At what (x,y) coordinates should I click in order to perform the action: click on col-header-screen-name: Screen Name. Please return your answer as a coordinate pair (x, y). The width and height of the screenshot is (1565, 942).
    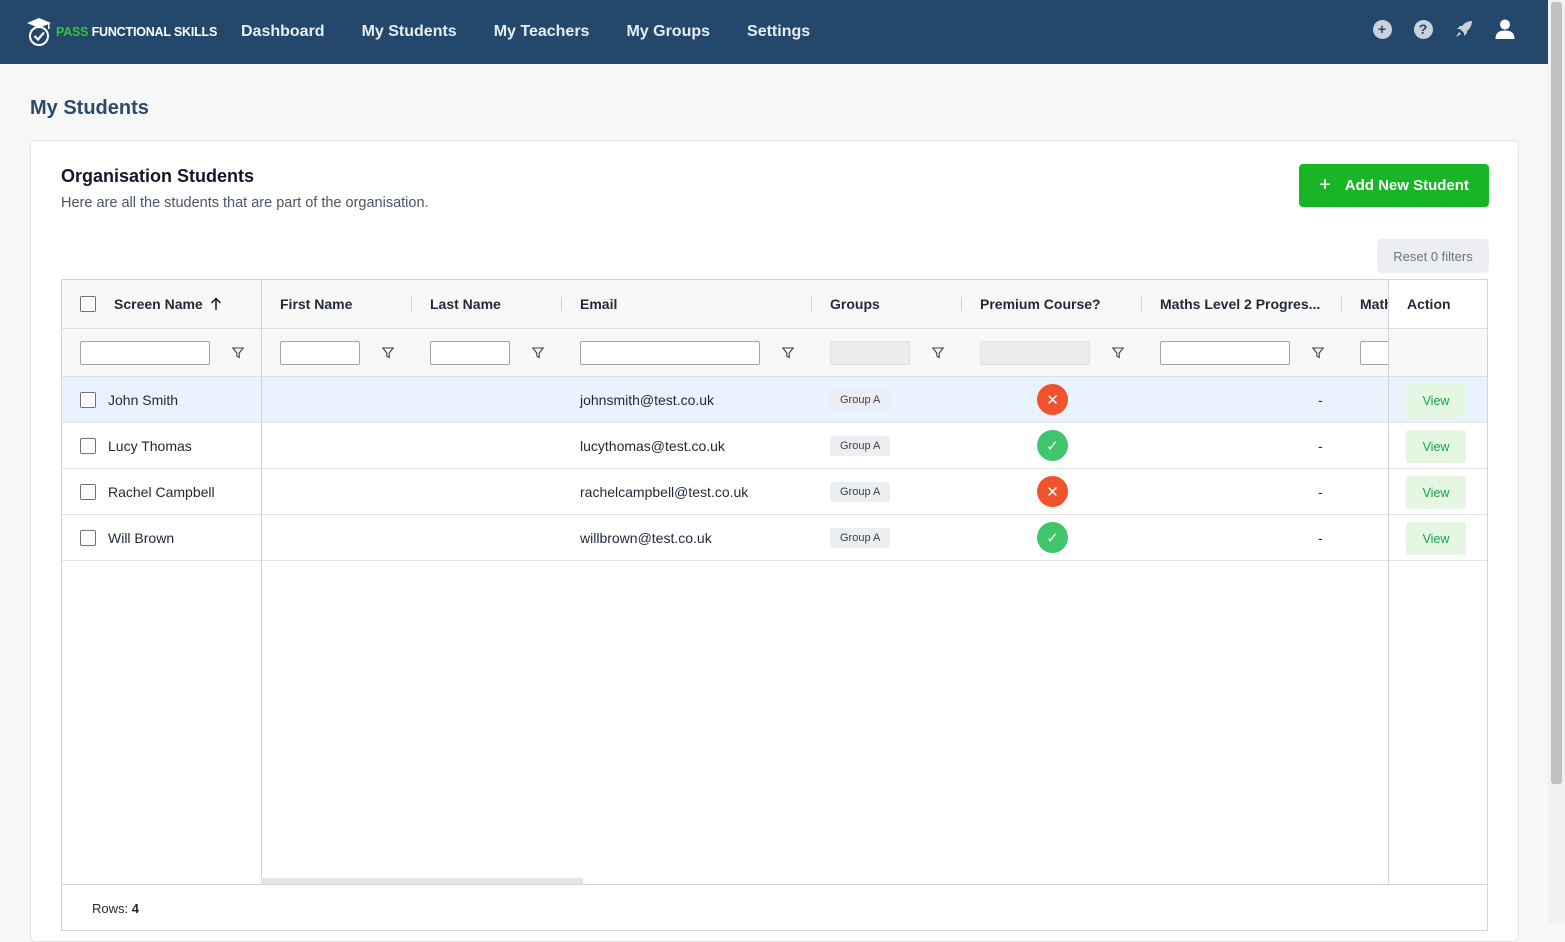
    Looking at the image, I should click on (168, 304).